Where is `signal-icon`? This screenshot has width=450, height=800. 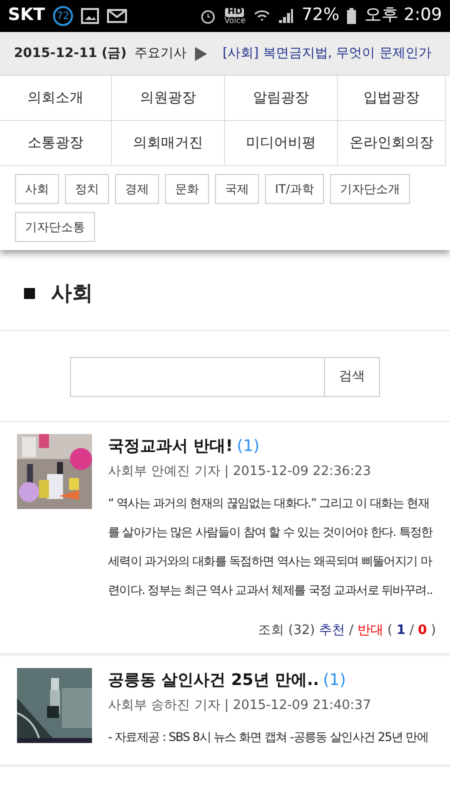 signal-icon is located at coordinates (286, 16).